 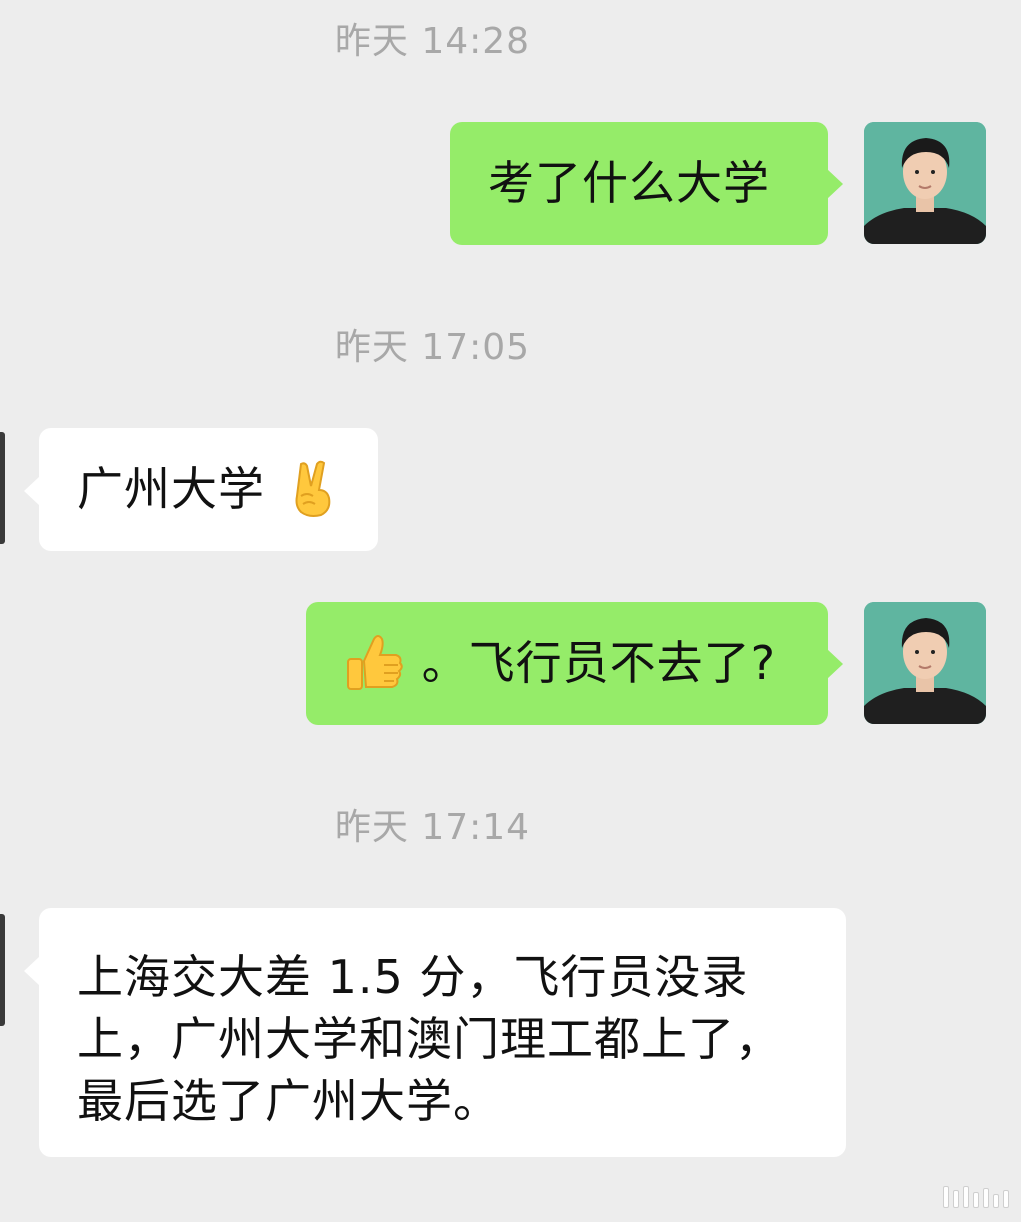 I want to click on timestamp: 昨天 14:28, so click(x=432, y=41).